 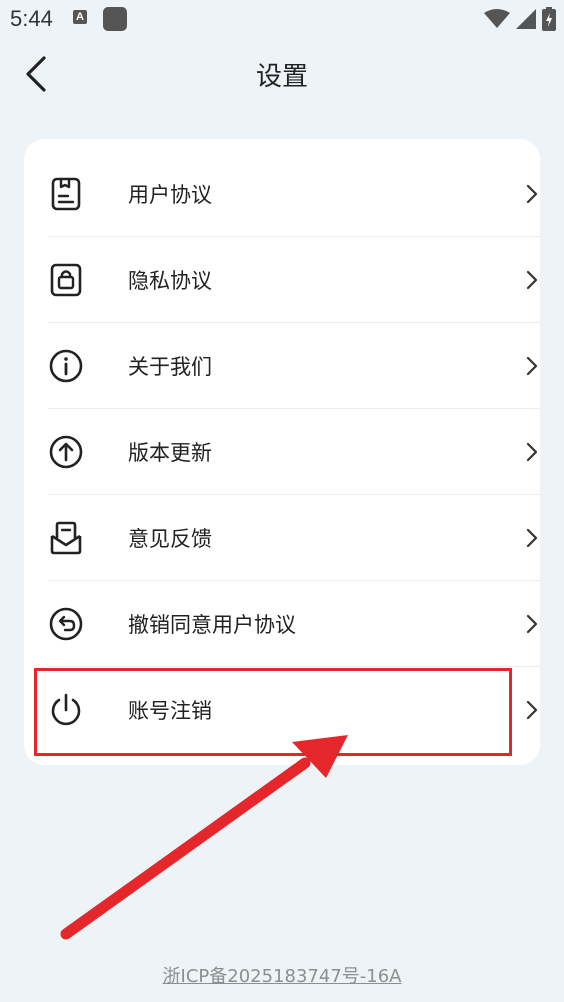 What do you see at coordinates (497, 18) in the screenshot?
I see `wifi-icon` at bounding box center [497, 18].